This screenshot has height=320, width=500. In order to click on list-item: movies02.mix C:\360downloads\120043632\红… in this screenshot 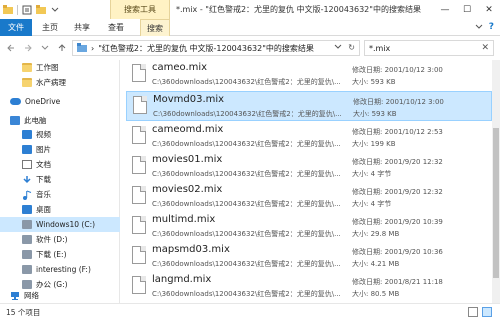, I will do `click(309, 197)`.